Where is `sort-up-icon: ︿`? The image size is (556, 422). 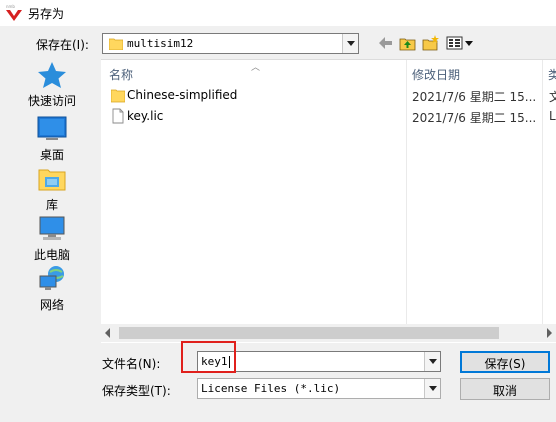
sort-up-icon: ︿ is located at coordinates (256, 68).